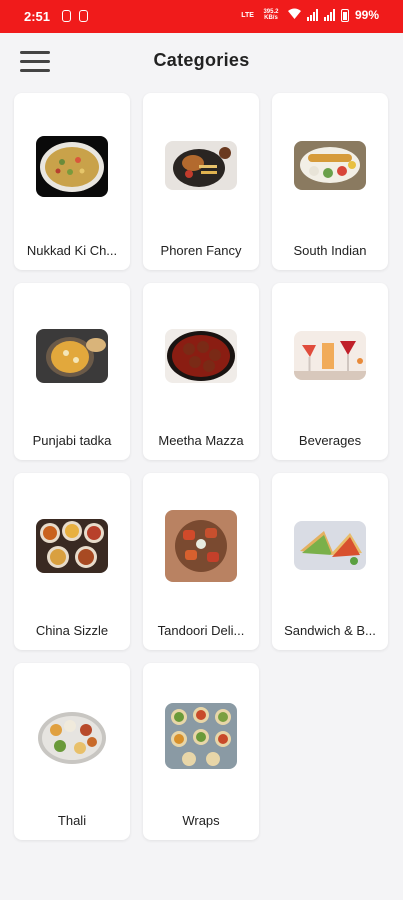 The width and height of the screenshot is (403, 900). I want to click on signal-icon, so click(312, 15).